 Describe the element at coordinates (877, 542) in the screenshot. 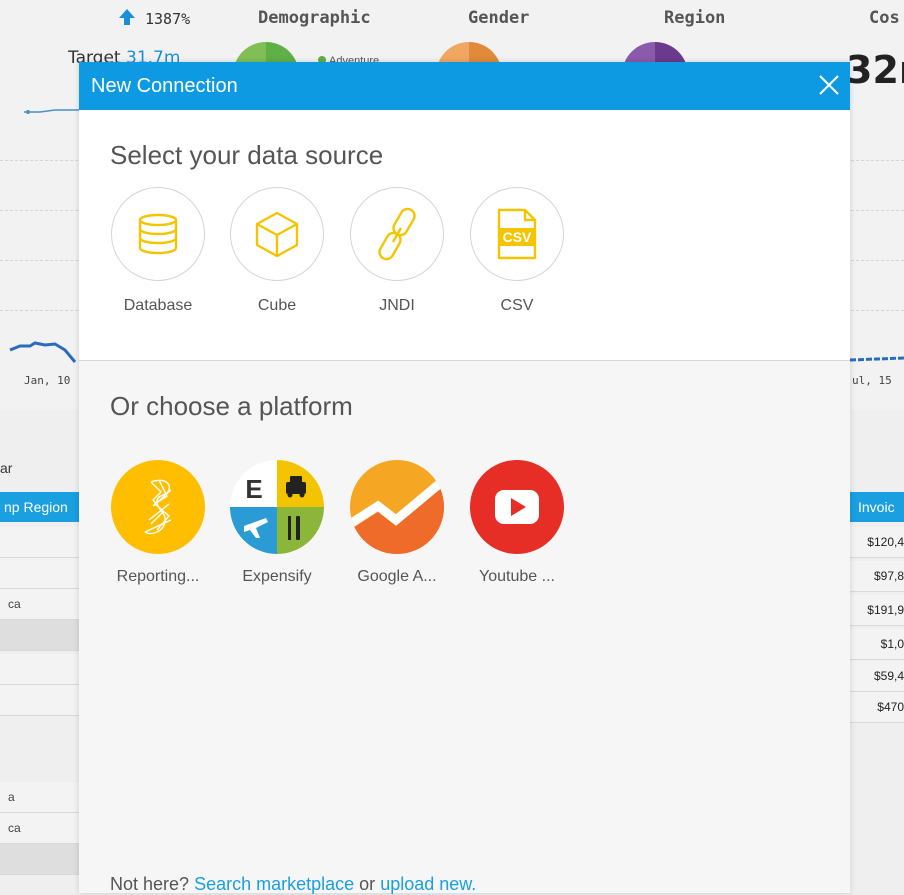

I see `invoice-cell: $120,4` at that location.